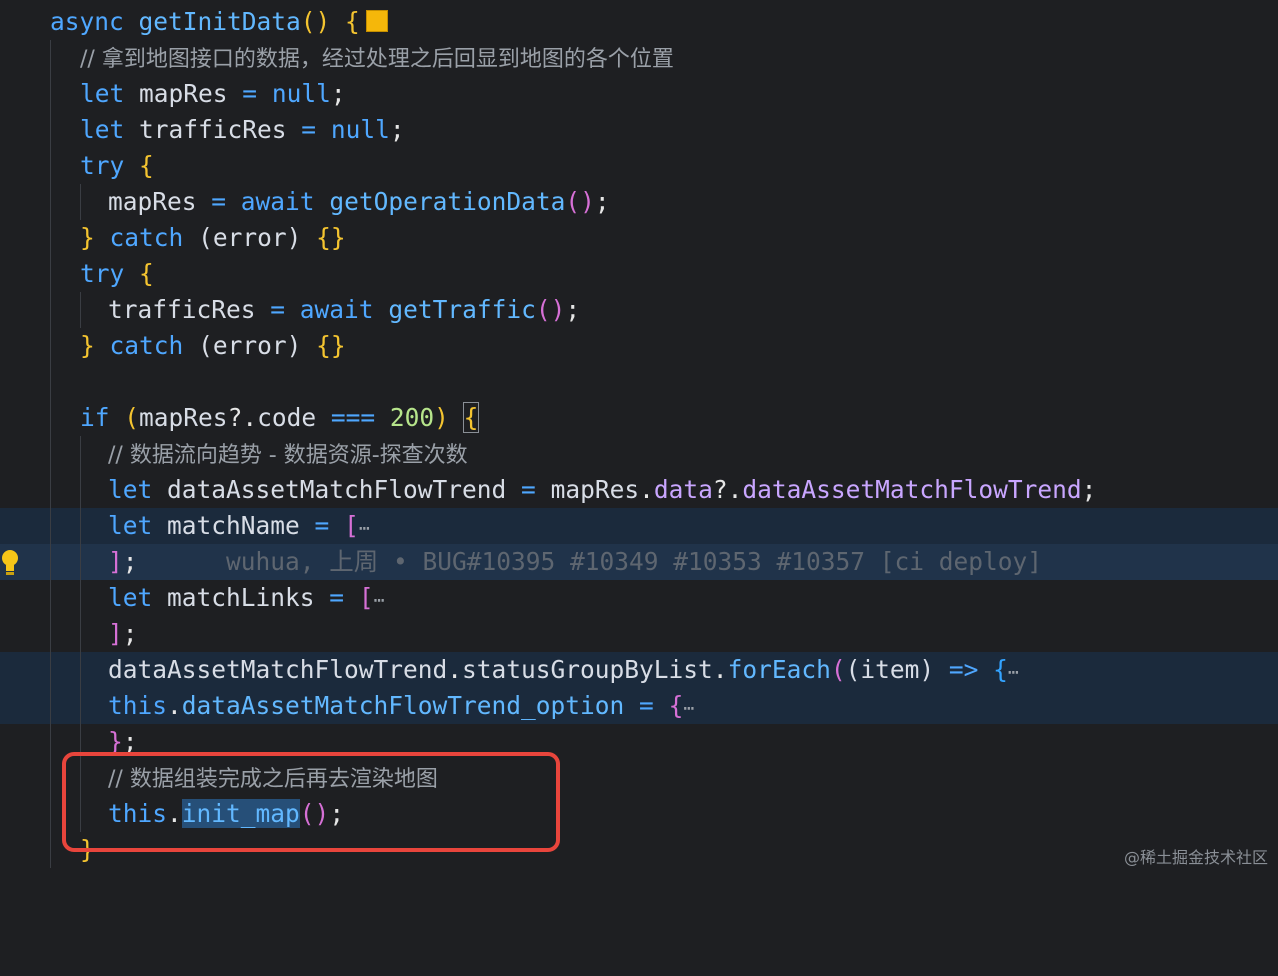  I want to click on literal: null, so click(301, 93).